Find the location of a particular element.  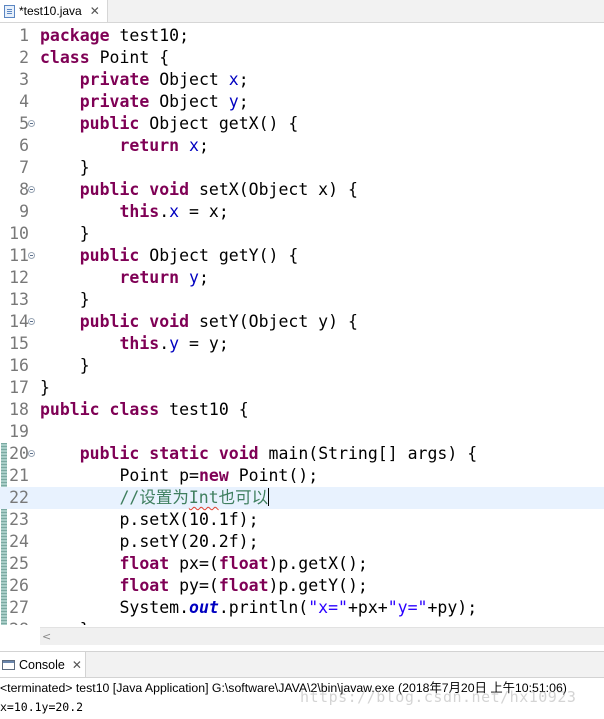

code-text: public class test10 { is located at coordinates (144, 410).